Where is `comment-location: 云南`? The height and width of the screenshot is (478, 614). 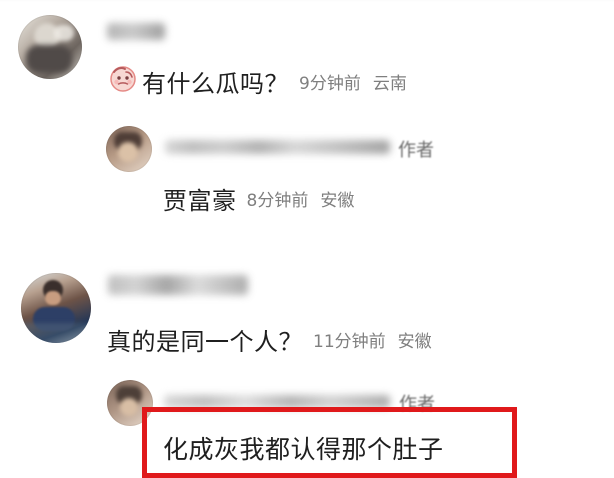
comment-location: 云南 is located at coordinates (389, 83).